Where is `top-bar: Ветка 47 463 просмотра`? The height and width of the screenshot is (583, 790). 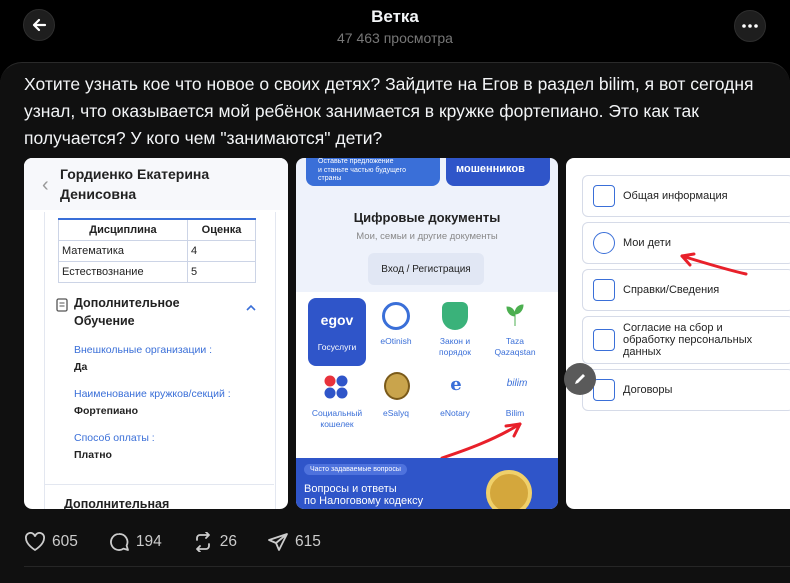 top-bar: Ветка 47 463 просмотра is located at coordinates (395, 31).